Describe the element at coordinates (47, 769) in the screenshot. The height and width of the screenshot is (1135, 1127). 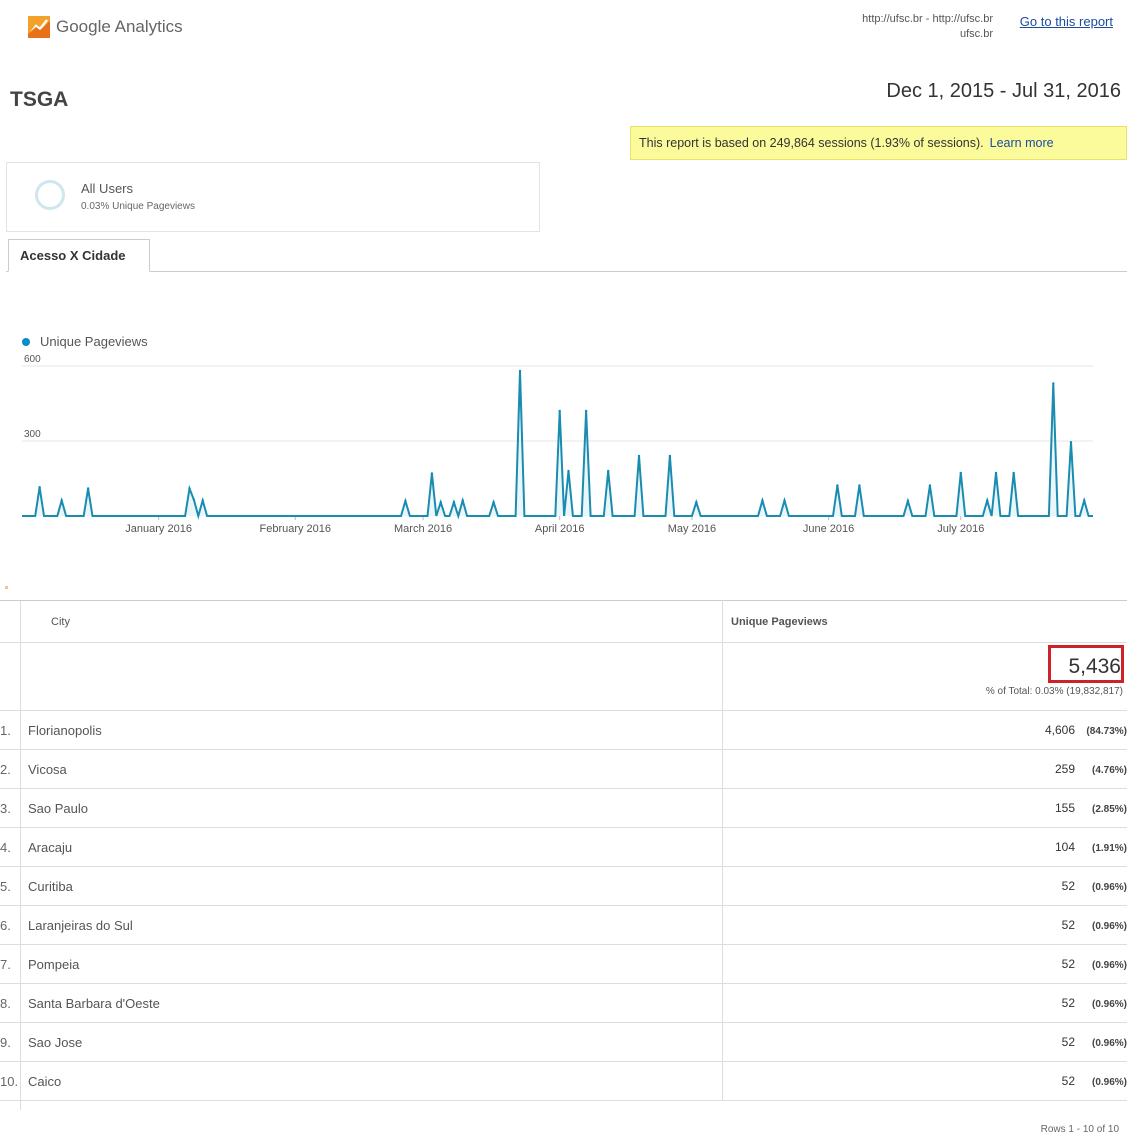
I see `city-name: Vicosa` at that location.